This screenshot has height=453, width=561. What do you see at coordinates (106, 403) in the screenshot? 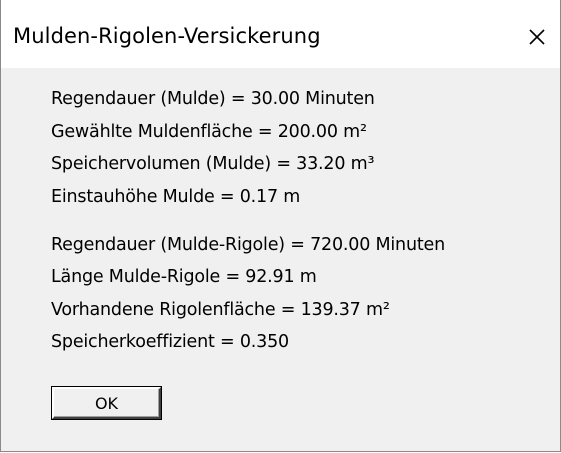
I see `ok-button: OK` at bounding box center [106, 403].